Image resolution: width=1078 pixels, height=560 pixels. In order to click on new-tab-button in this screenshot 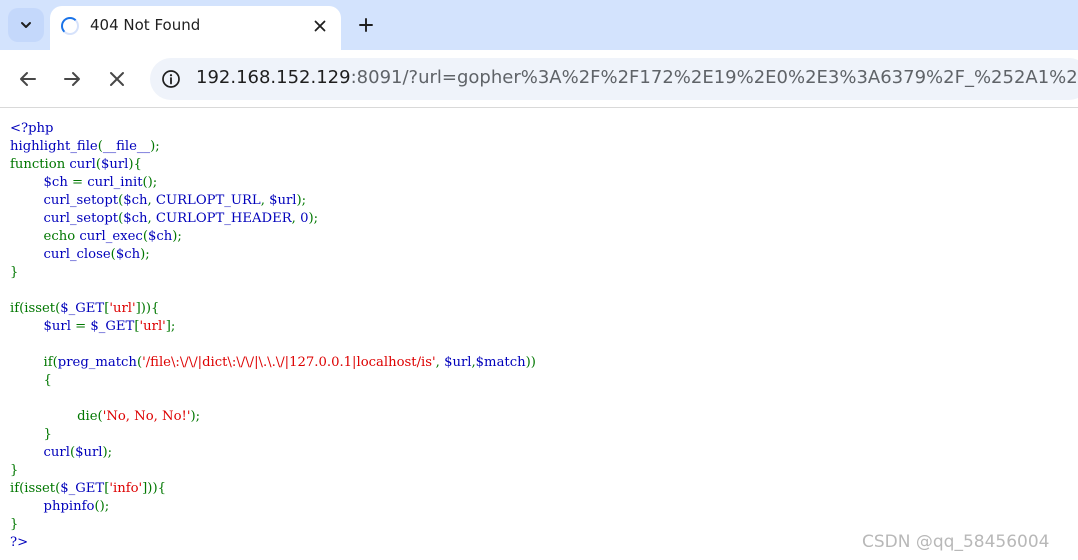, I will do `click(366, 25)`.